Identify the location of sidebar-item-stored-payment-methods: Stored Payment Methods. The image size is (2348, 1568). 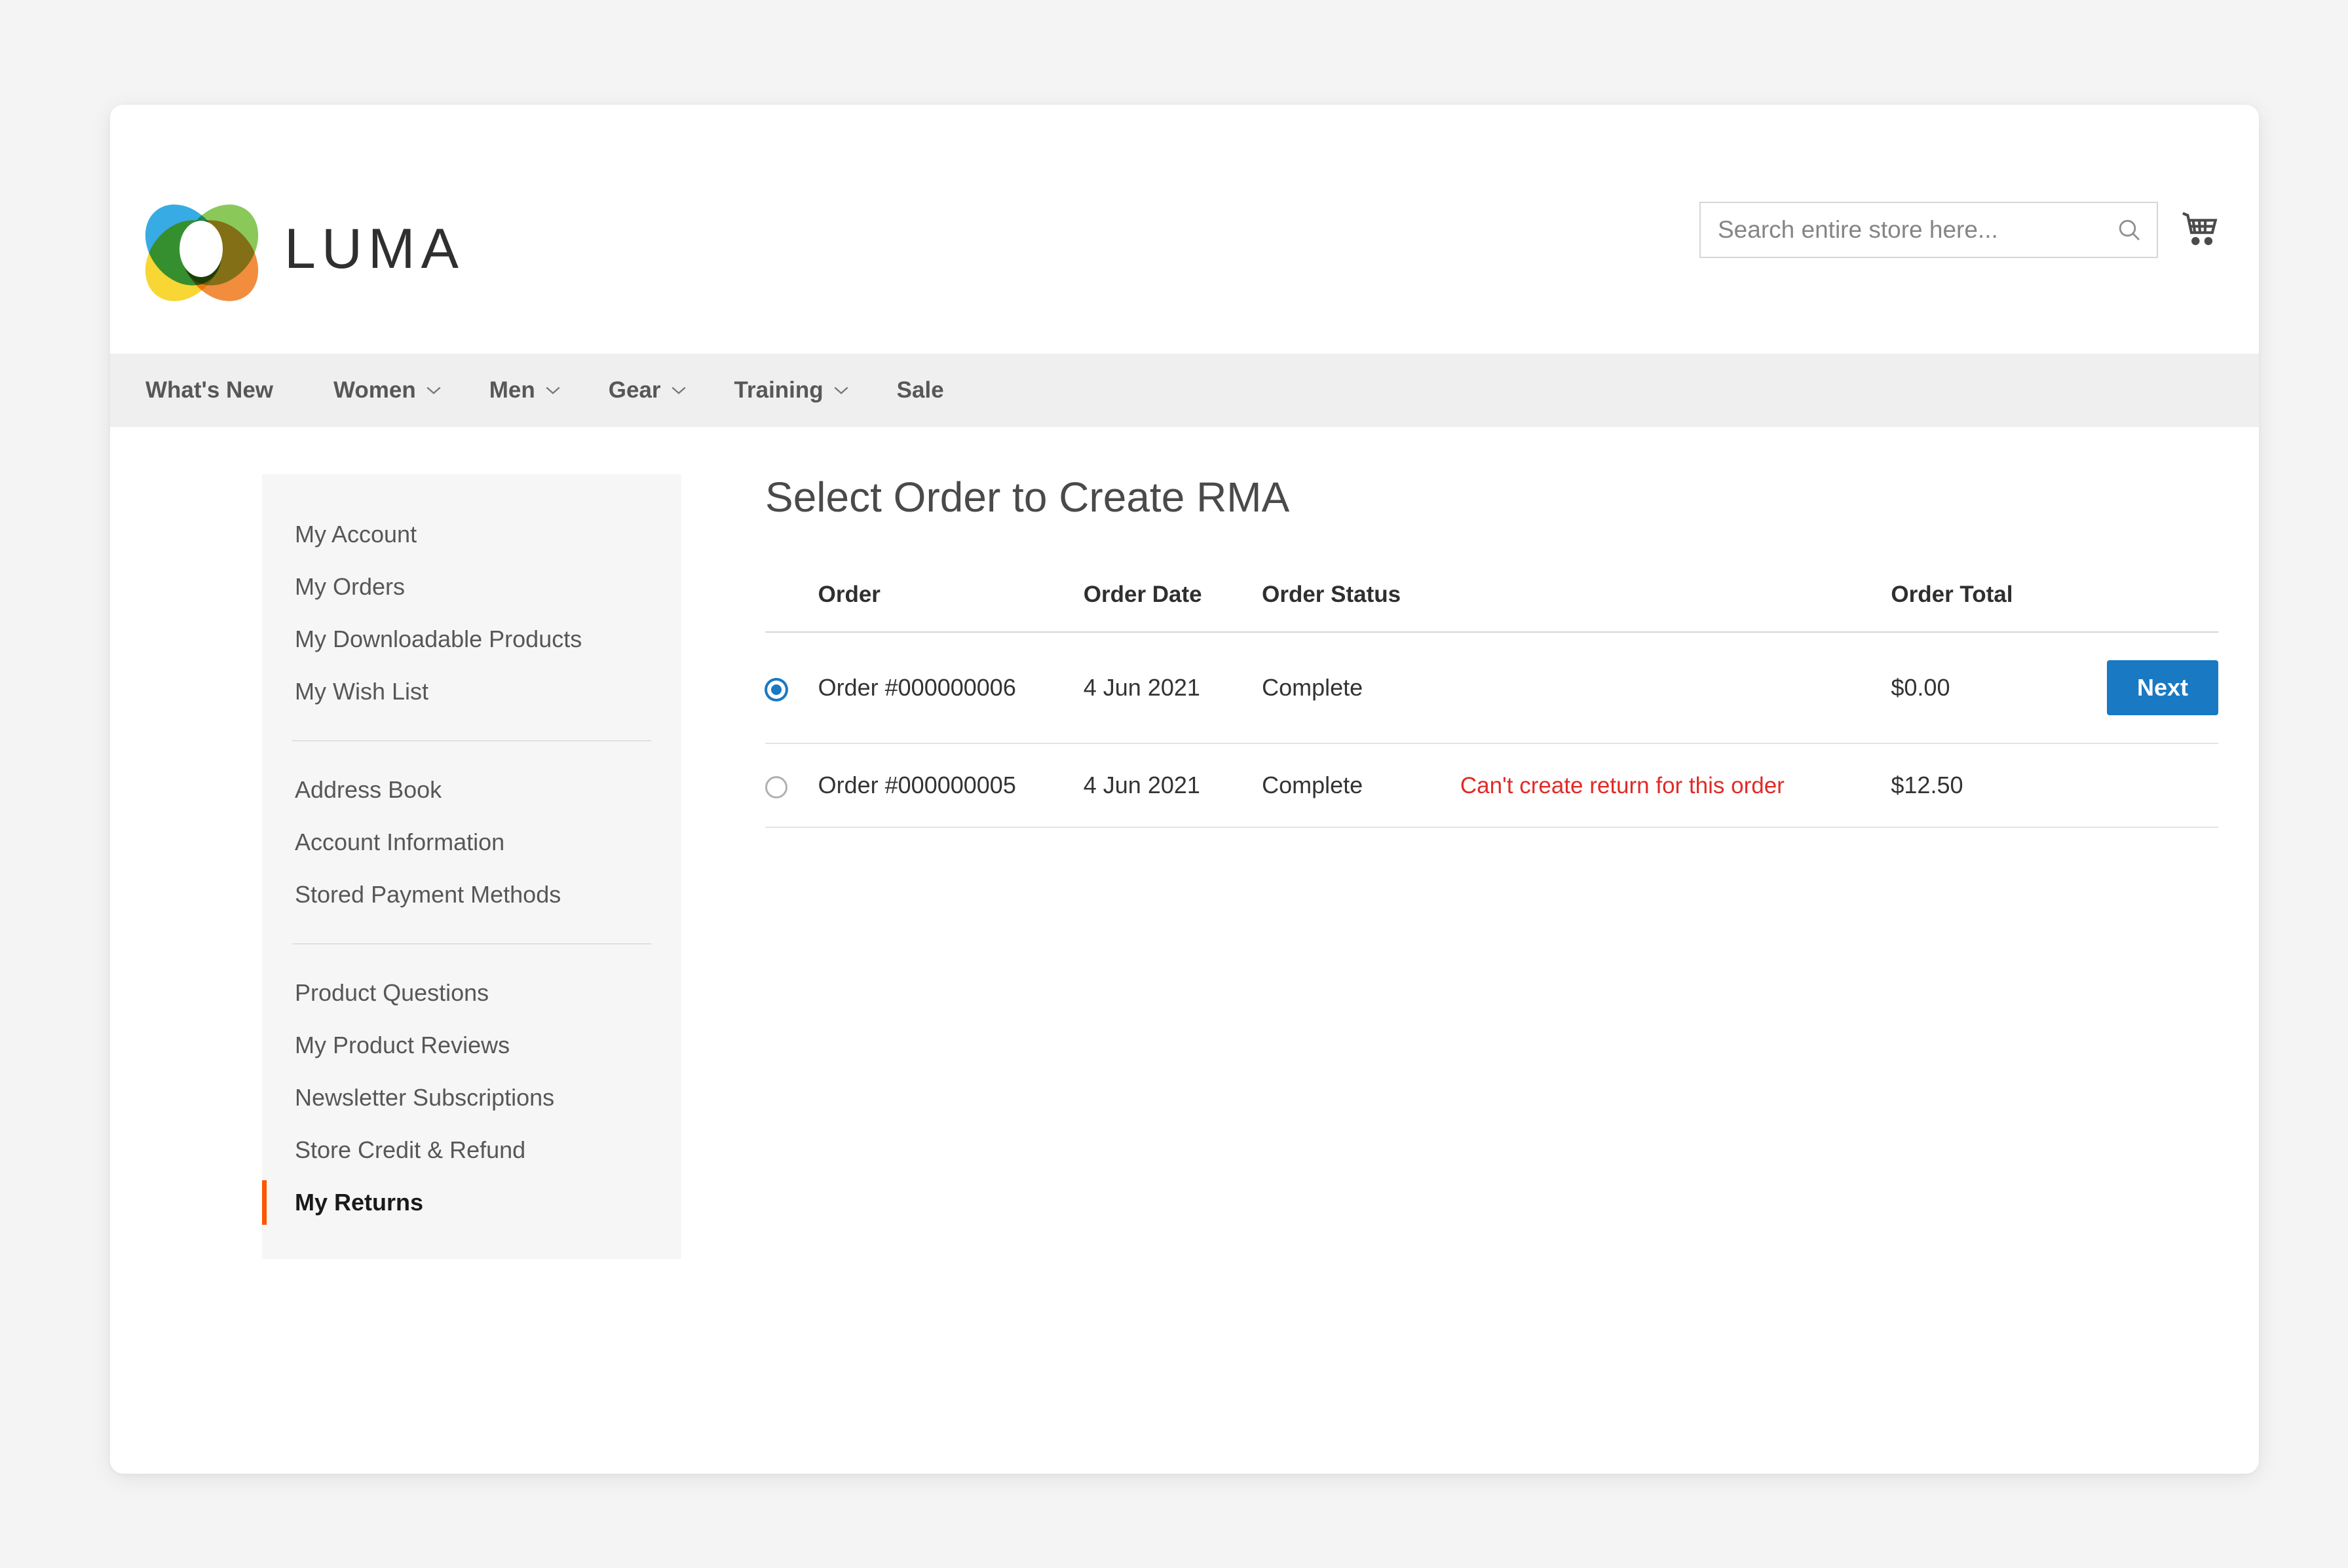
(472, 894).